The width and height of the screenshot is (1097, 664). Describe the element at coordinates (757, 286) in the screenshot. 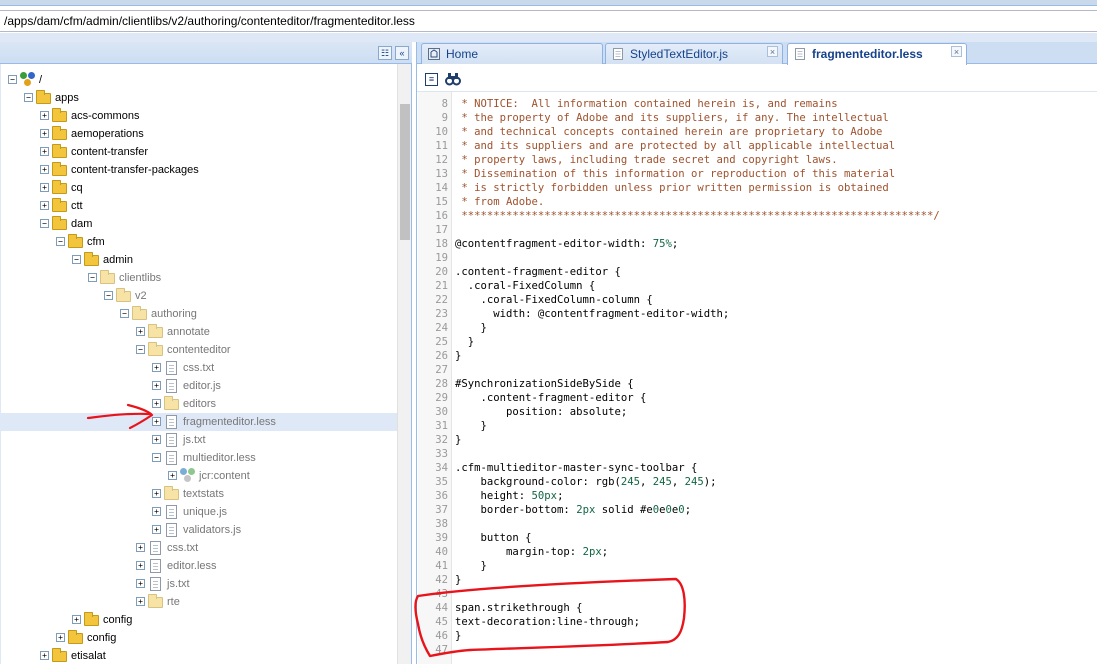

I see `code-line: 21 .coral-FixedColumn {` at that location.